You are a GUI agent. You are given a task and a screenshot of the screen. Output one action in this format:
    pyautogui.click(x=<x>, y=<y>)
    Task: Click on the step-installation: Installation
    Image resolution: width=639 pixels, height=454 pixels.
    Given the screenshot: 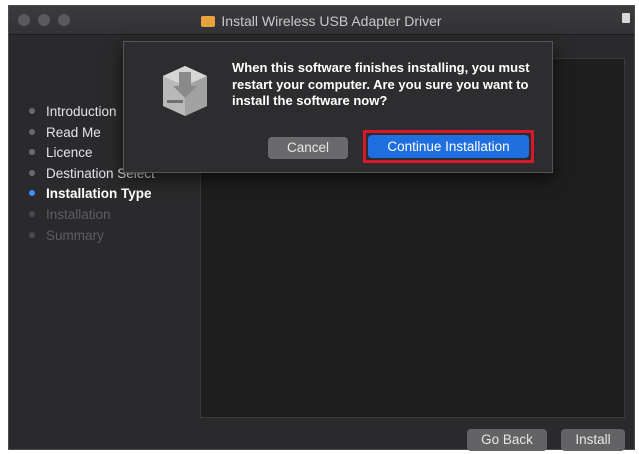 What is the action you would take?
    pyautogui.click(x=92, y=215)
    